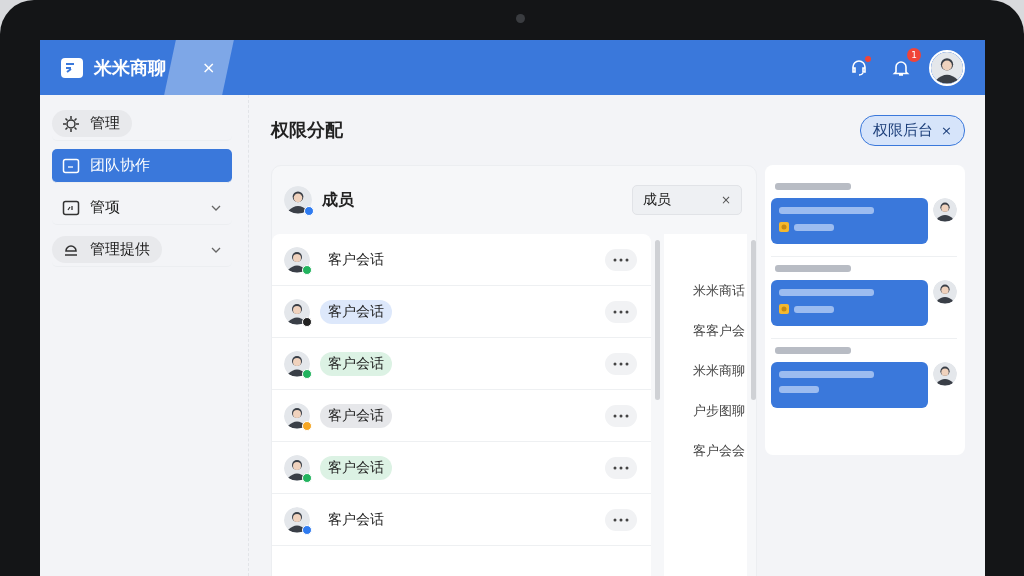 Image resolution: width=1024 pixels, height=576 pixels. Describe the element at coordinates (719, 331) in the screenshot. I see `side-label: 客客户会` at that location.